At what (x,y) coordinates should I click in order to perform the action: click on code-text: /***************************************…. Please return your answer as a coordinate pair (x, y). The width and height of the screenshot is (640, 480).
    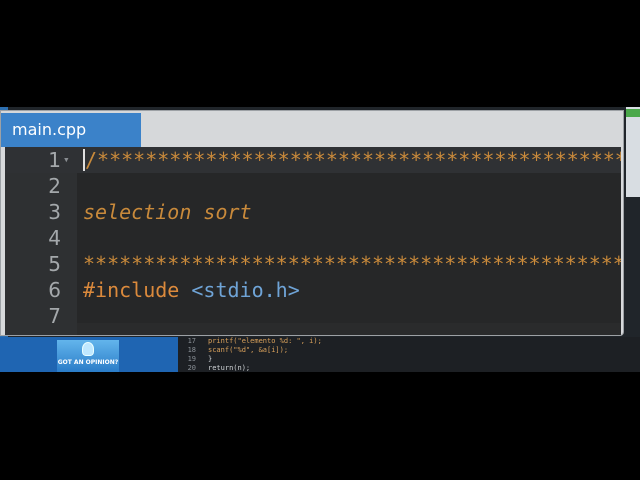
    Looking at the image, I should click on (353, 160).